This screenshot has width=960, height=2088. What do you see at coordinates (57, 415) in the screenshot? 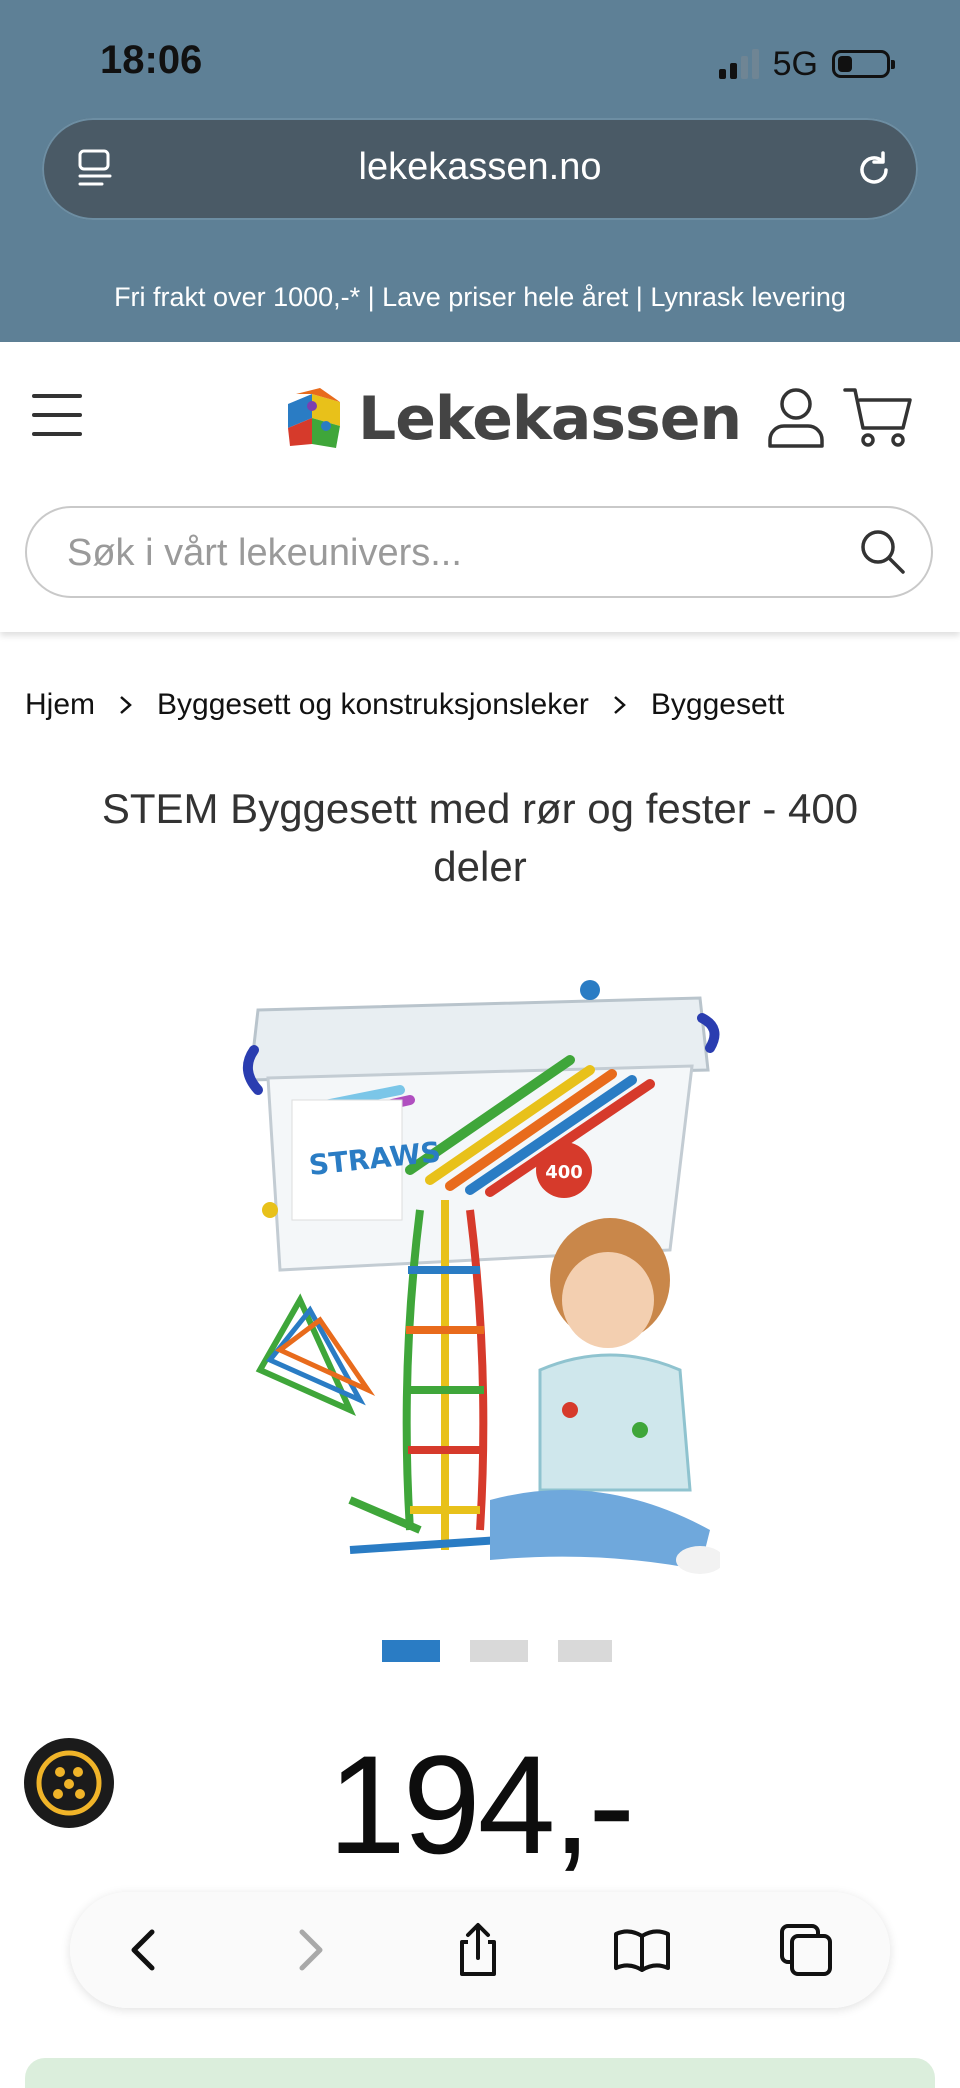
I see `menu-icon` at bounding box center [57, 415].